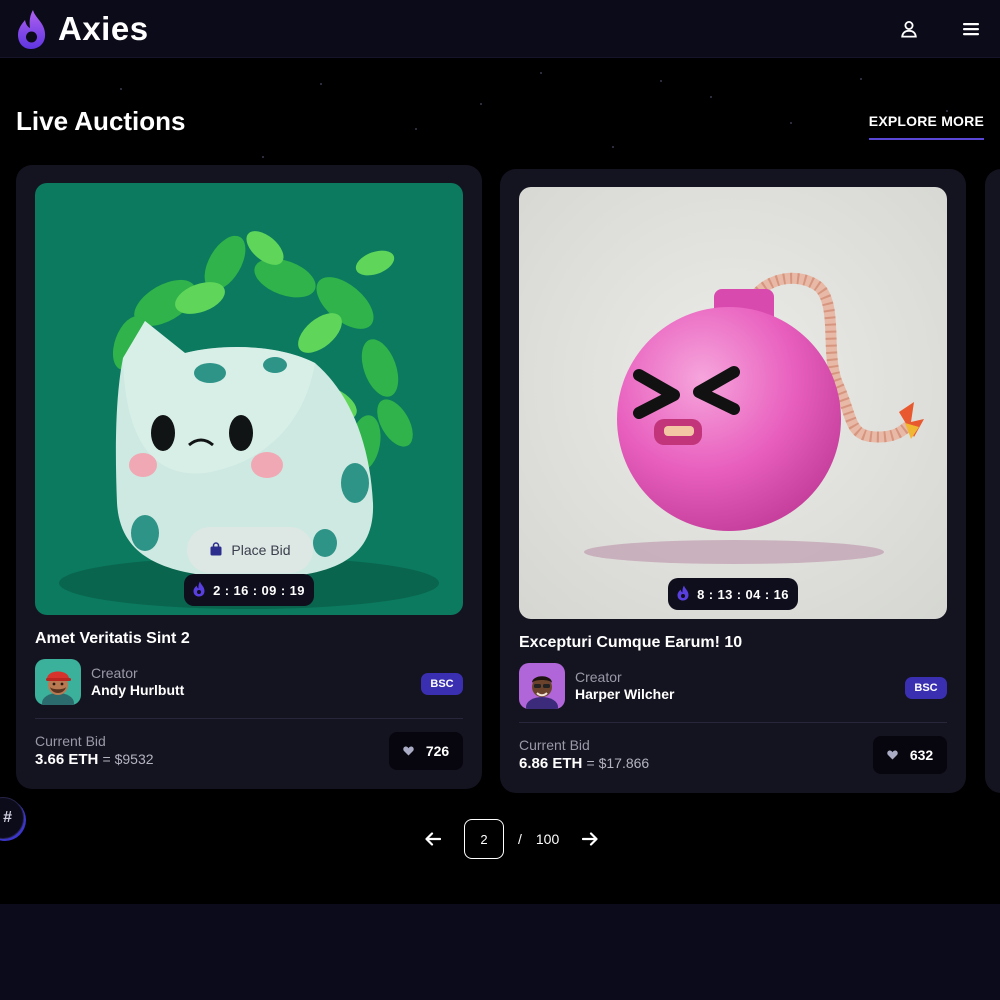  Describe the element at coordinates (216, 550) in the screenshot. I see `shopping-bag-icon` at that location.